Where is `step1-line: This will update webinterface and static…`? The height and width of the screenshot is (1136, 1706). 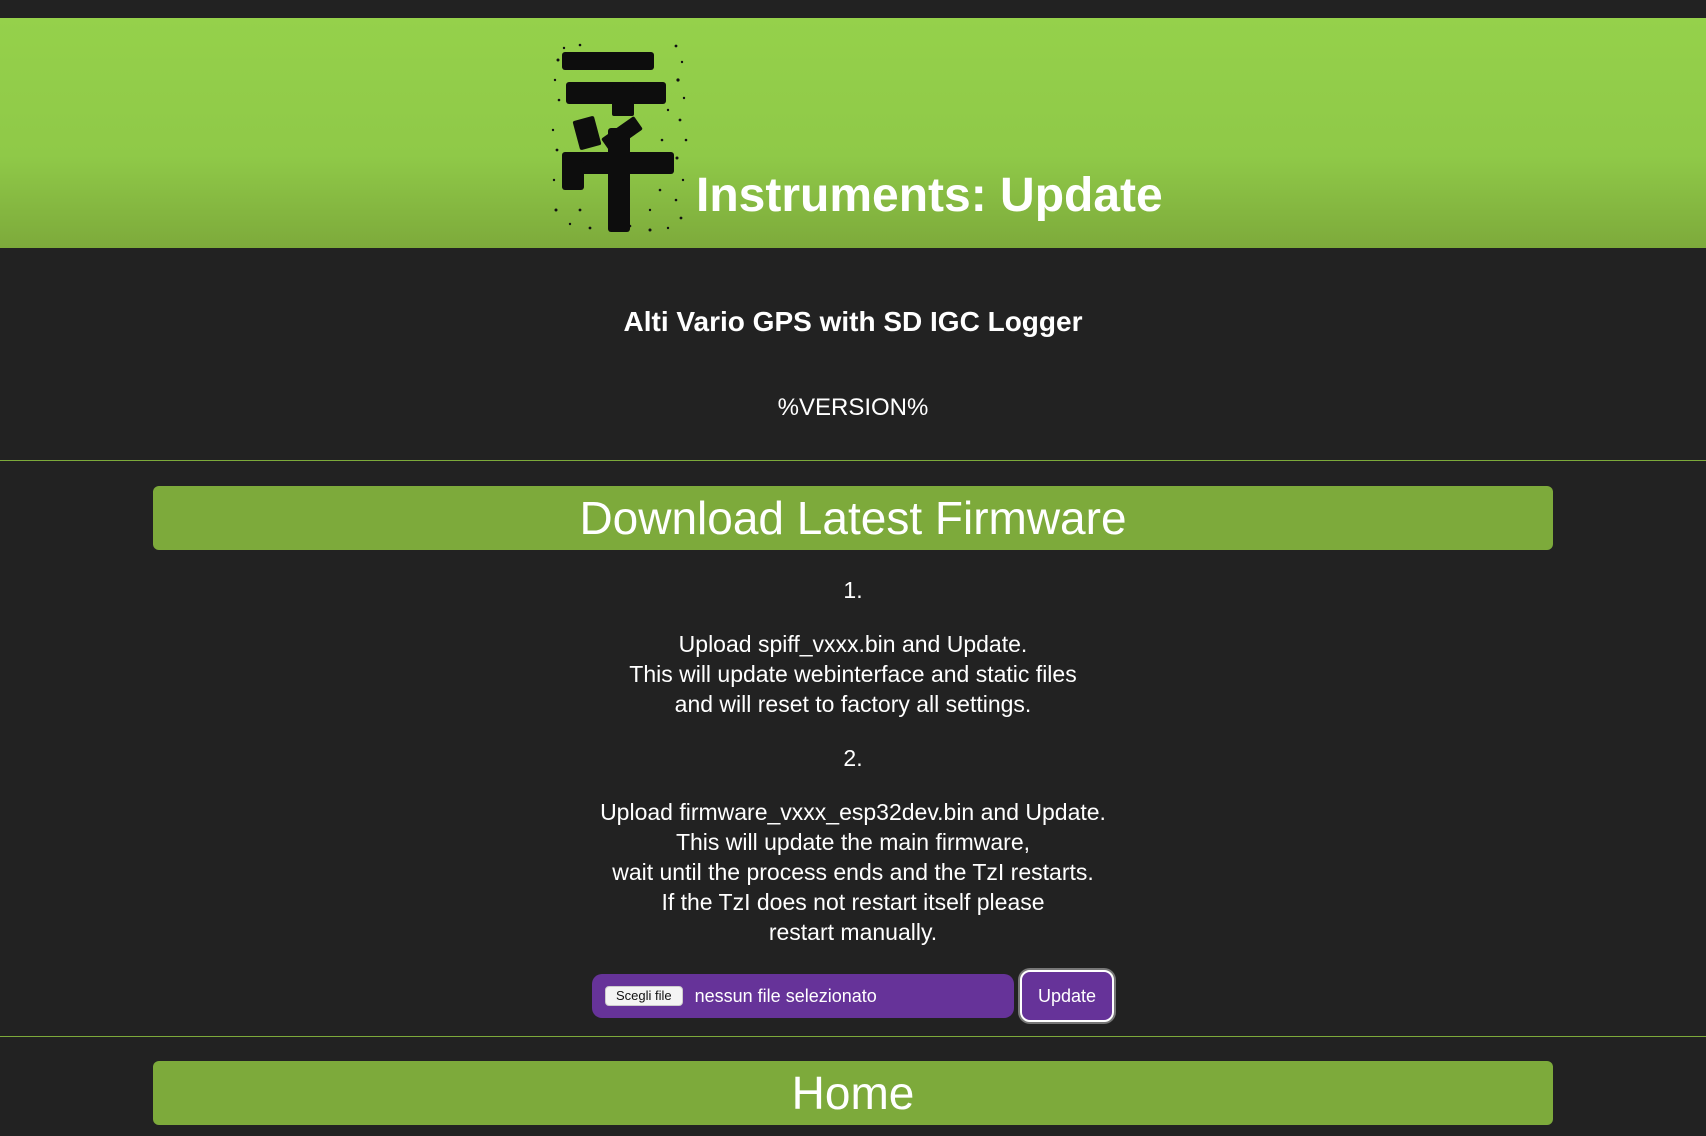 step1-line: This will update webinterface and static… is located at coordinates (853, 674).